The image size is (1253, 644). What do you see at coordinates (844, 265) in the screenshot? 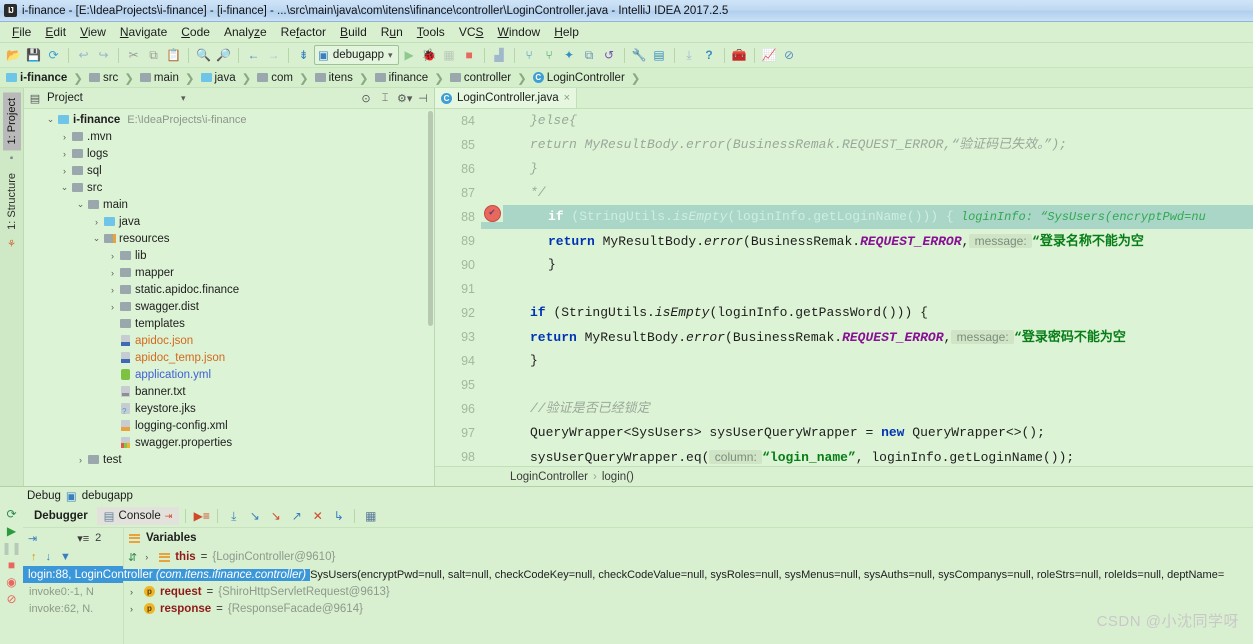
I see `code-line-90: 90 }` at bounding box center [844, 265].